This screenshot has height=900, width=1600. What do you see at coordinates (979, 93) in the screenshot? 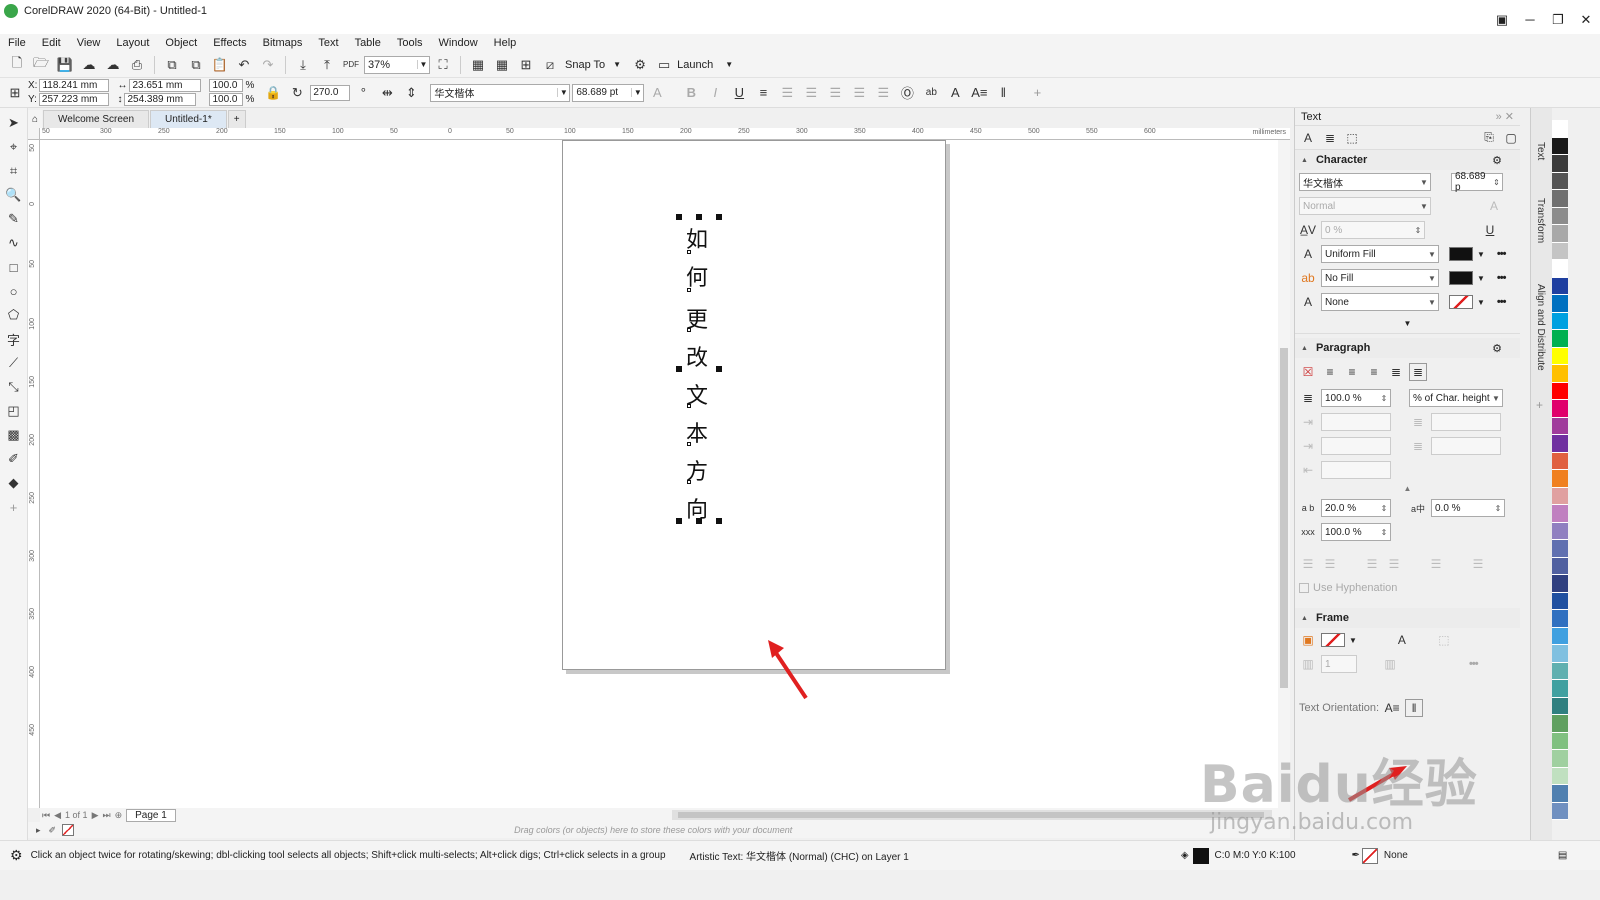
I see `horizontal-text-icon: A≡` at bounding box center [979, 93].